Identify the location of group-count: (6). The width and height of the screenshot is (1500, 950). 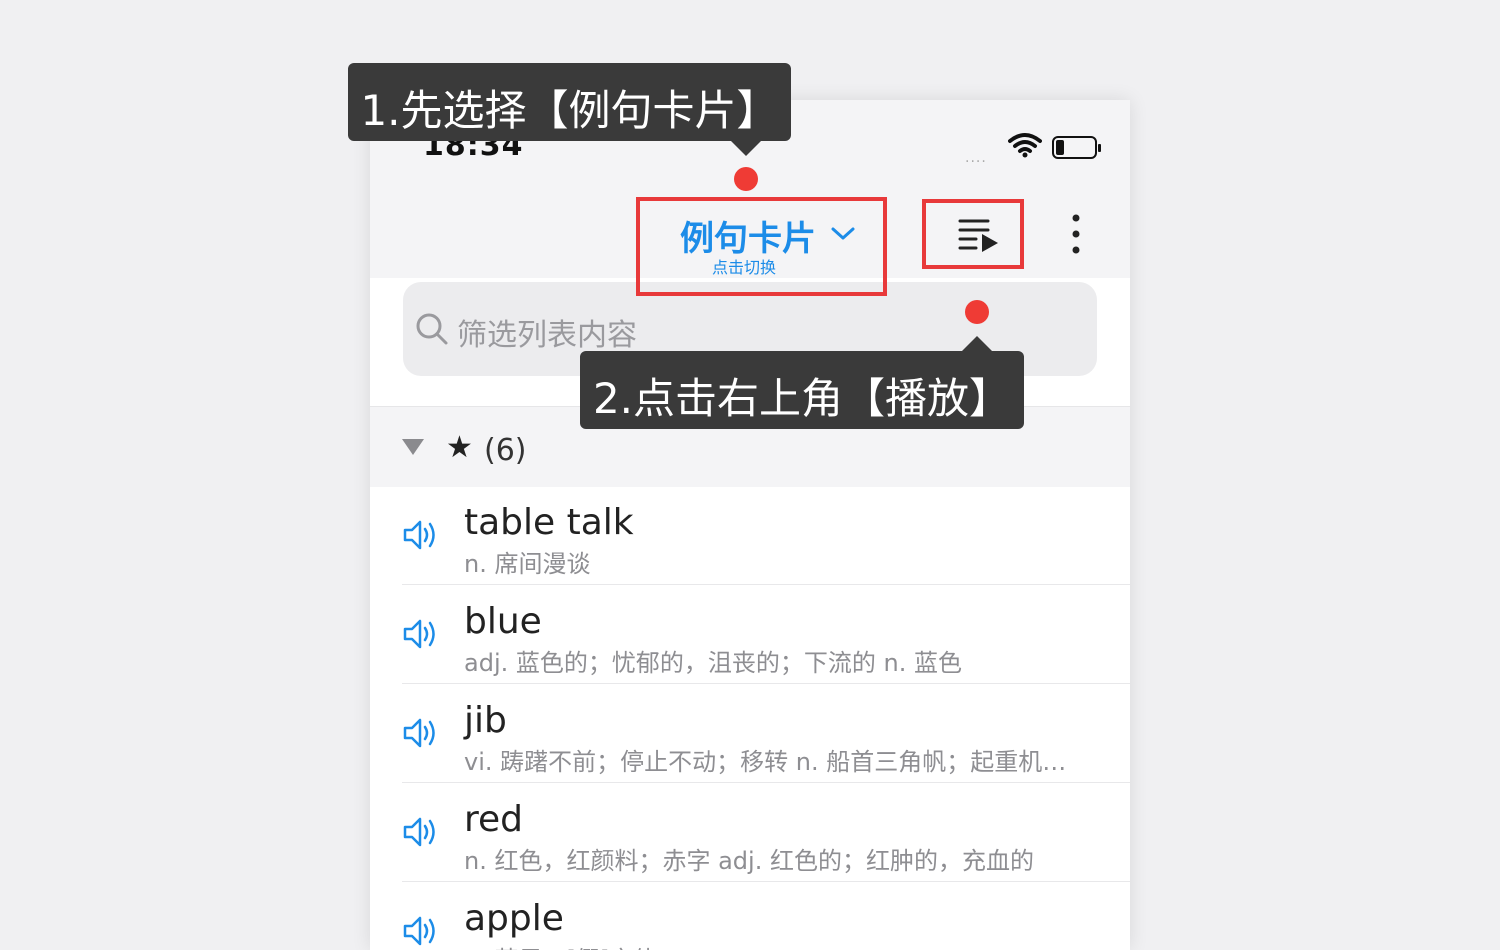
(505, 450).